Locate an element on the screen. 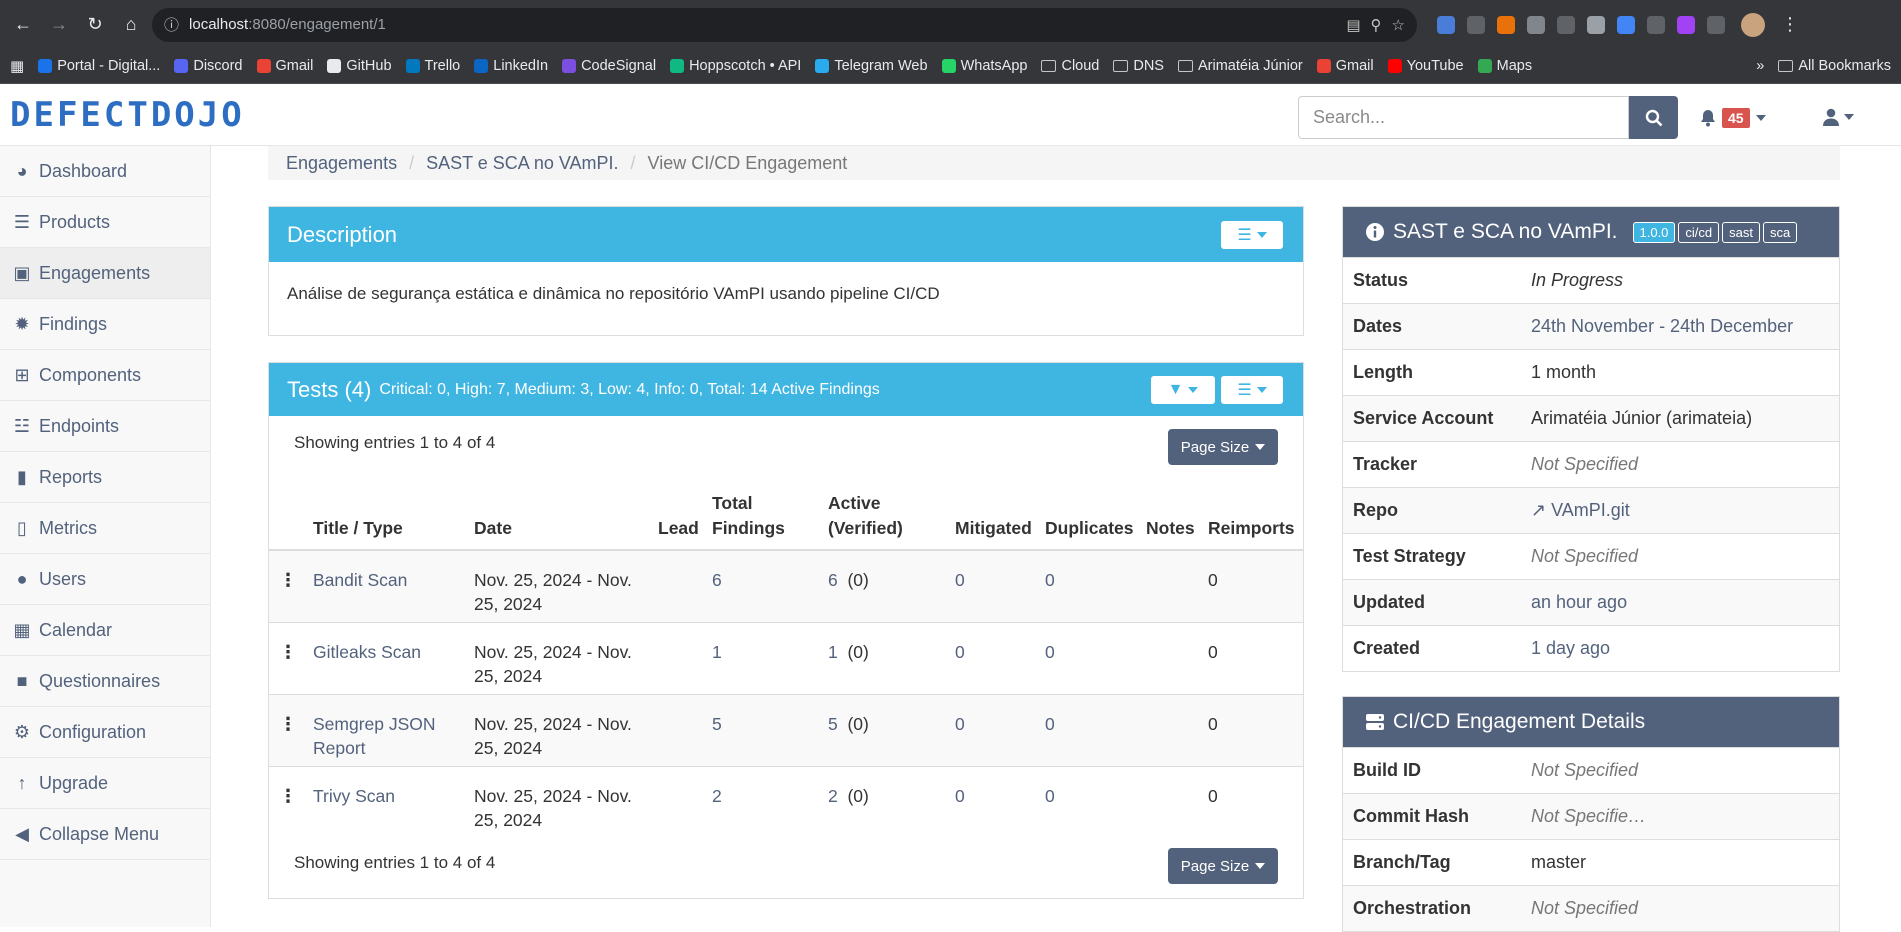 The image size is (1901, 932). camera-icon is located at coordinates (1656, 24).